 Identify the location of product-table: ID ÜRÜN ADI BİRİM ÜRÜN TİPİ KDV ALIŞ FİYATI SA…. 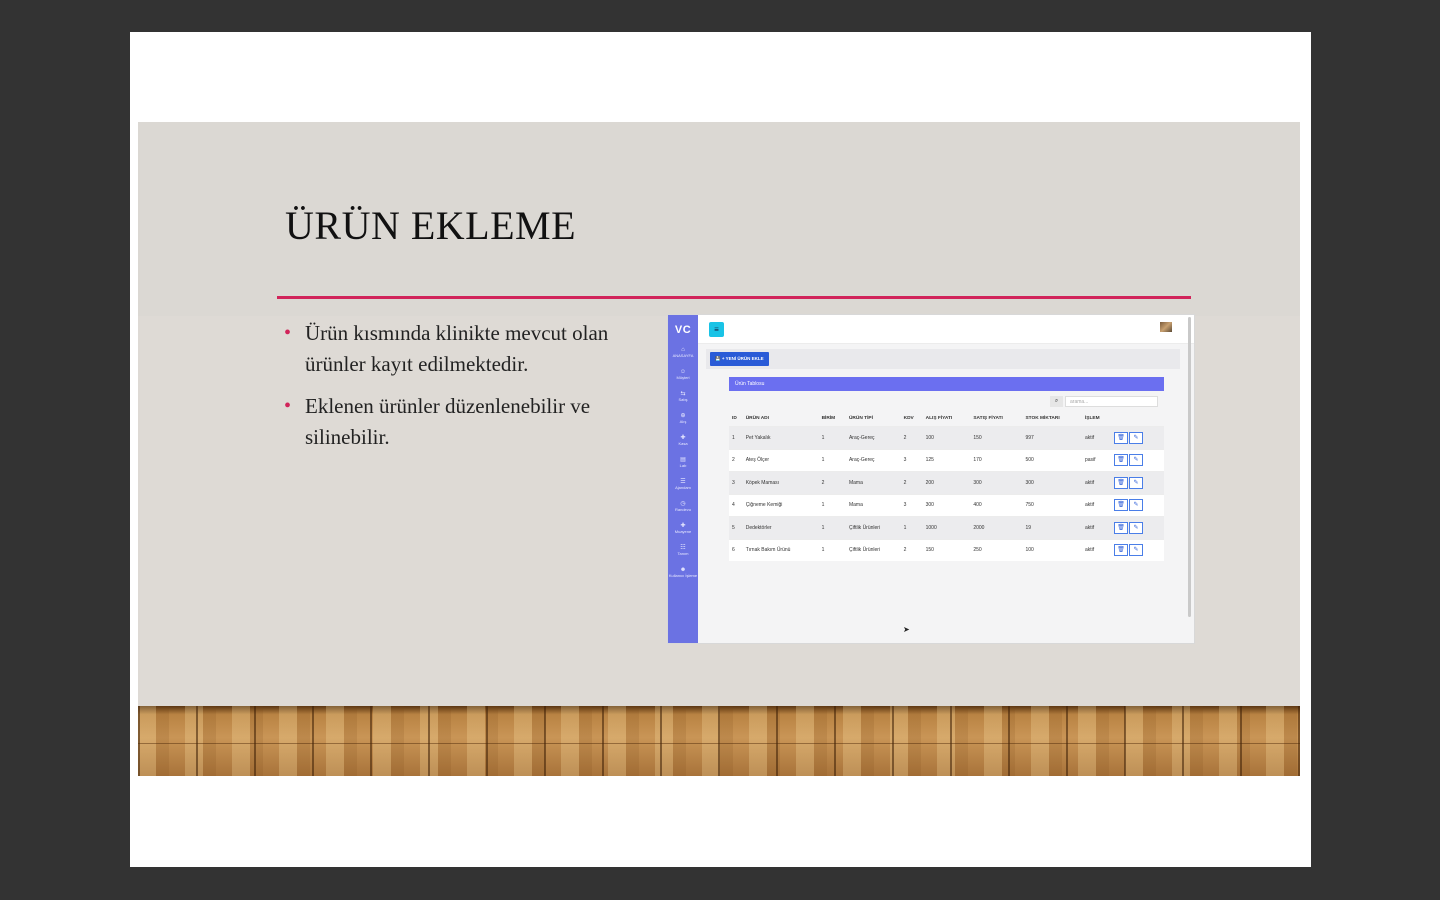
(946, 486).